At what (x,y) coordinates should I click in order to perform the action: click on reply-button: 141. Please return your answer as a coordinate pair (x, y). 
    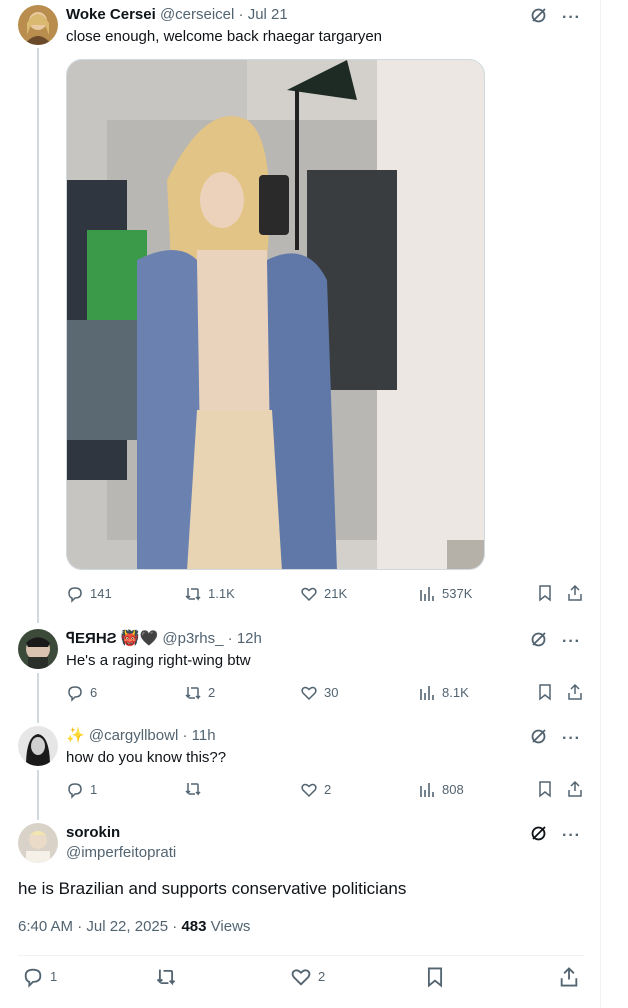
    Looking at the image, I should click on (89, 594).